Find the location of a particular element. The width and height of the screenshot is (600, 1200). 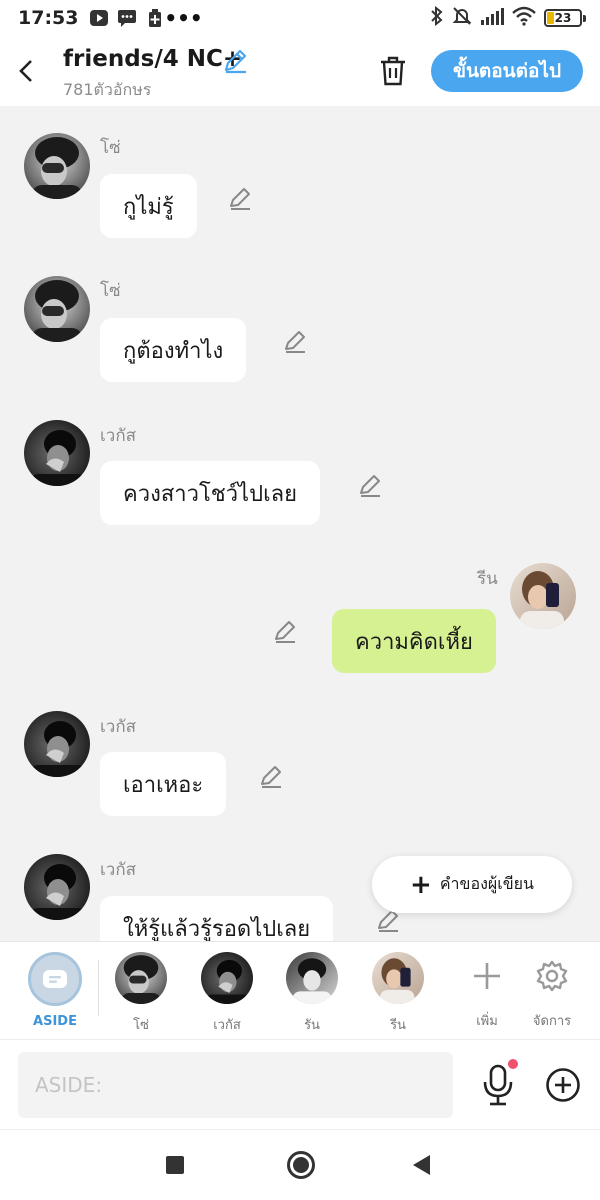

battery-saver-icon is located at coordinates (155, 18).